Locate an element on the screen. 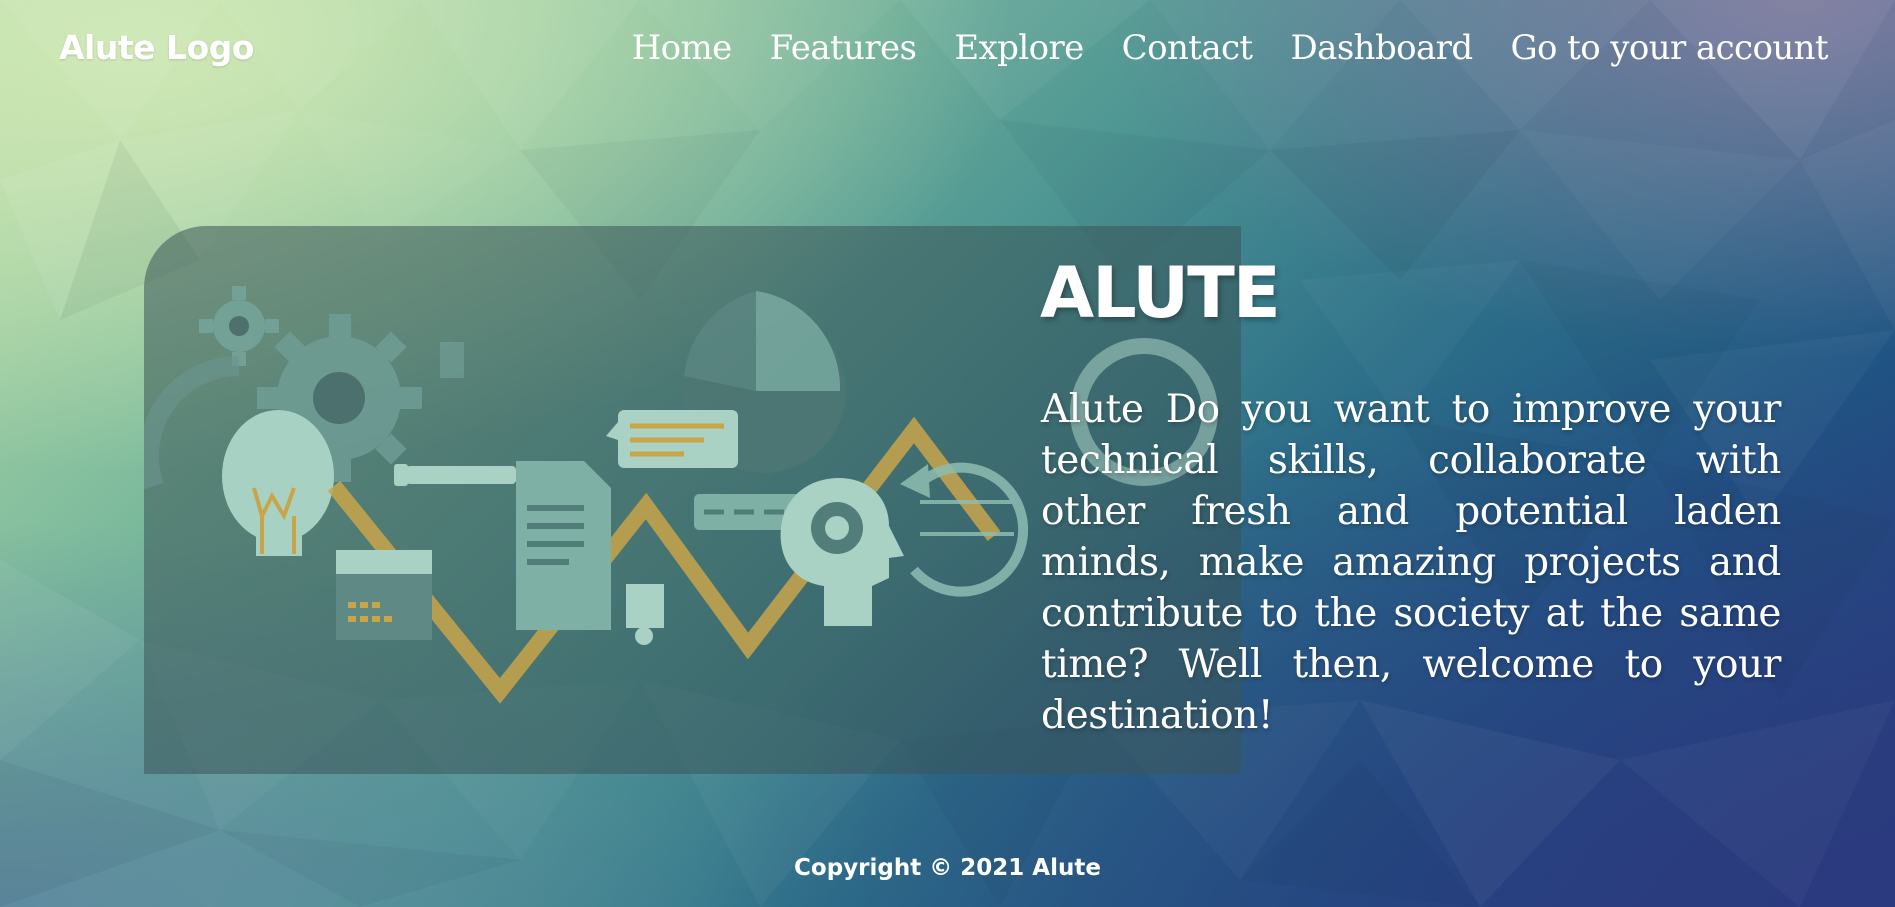  site-logo: Alute Logo is located at coordinates (156, 47).